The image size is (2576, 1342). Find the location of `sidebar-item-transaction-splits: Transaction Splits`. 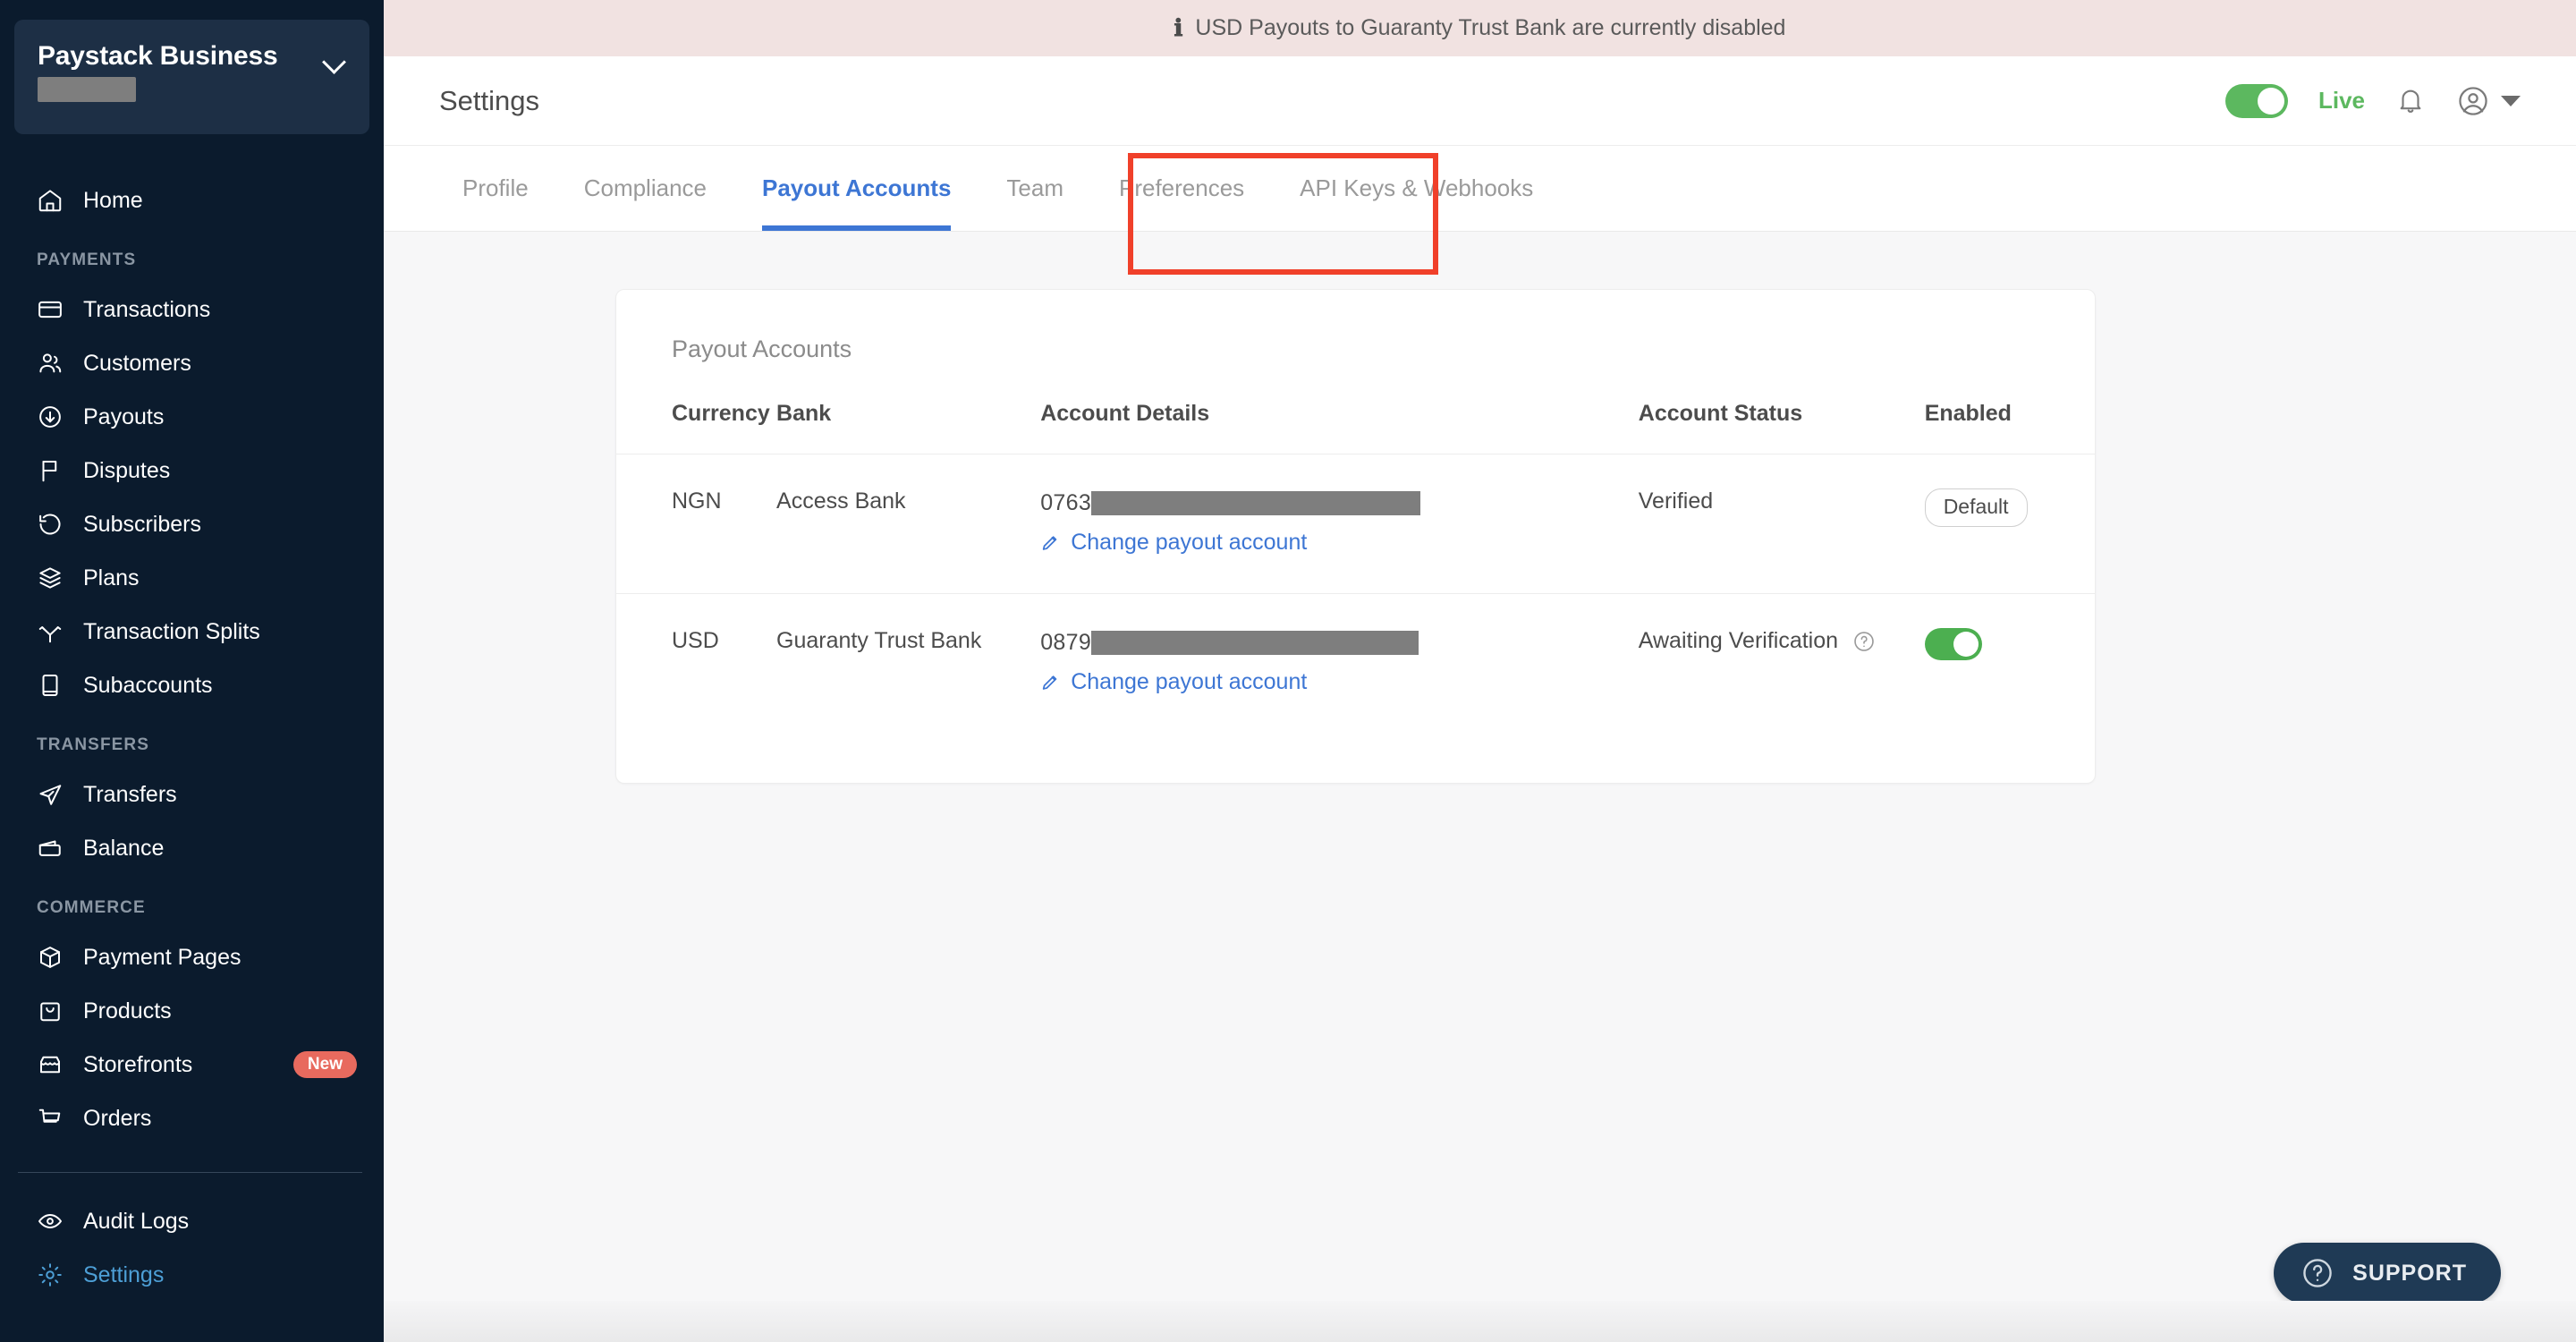

sidebar-item-transaction-splits: Transaction Splits is located at coordinates (192, 632).